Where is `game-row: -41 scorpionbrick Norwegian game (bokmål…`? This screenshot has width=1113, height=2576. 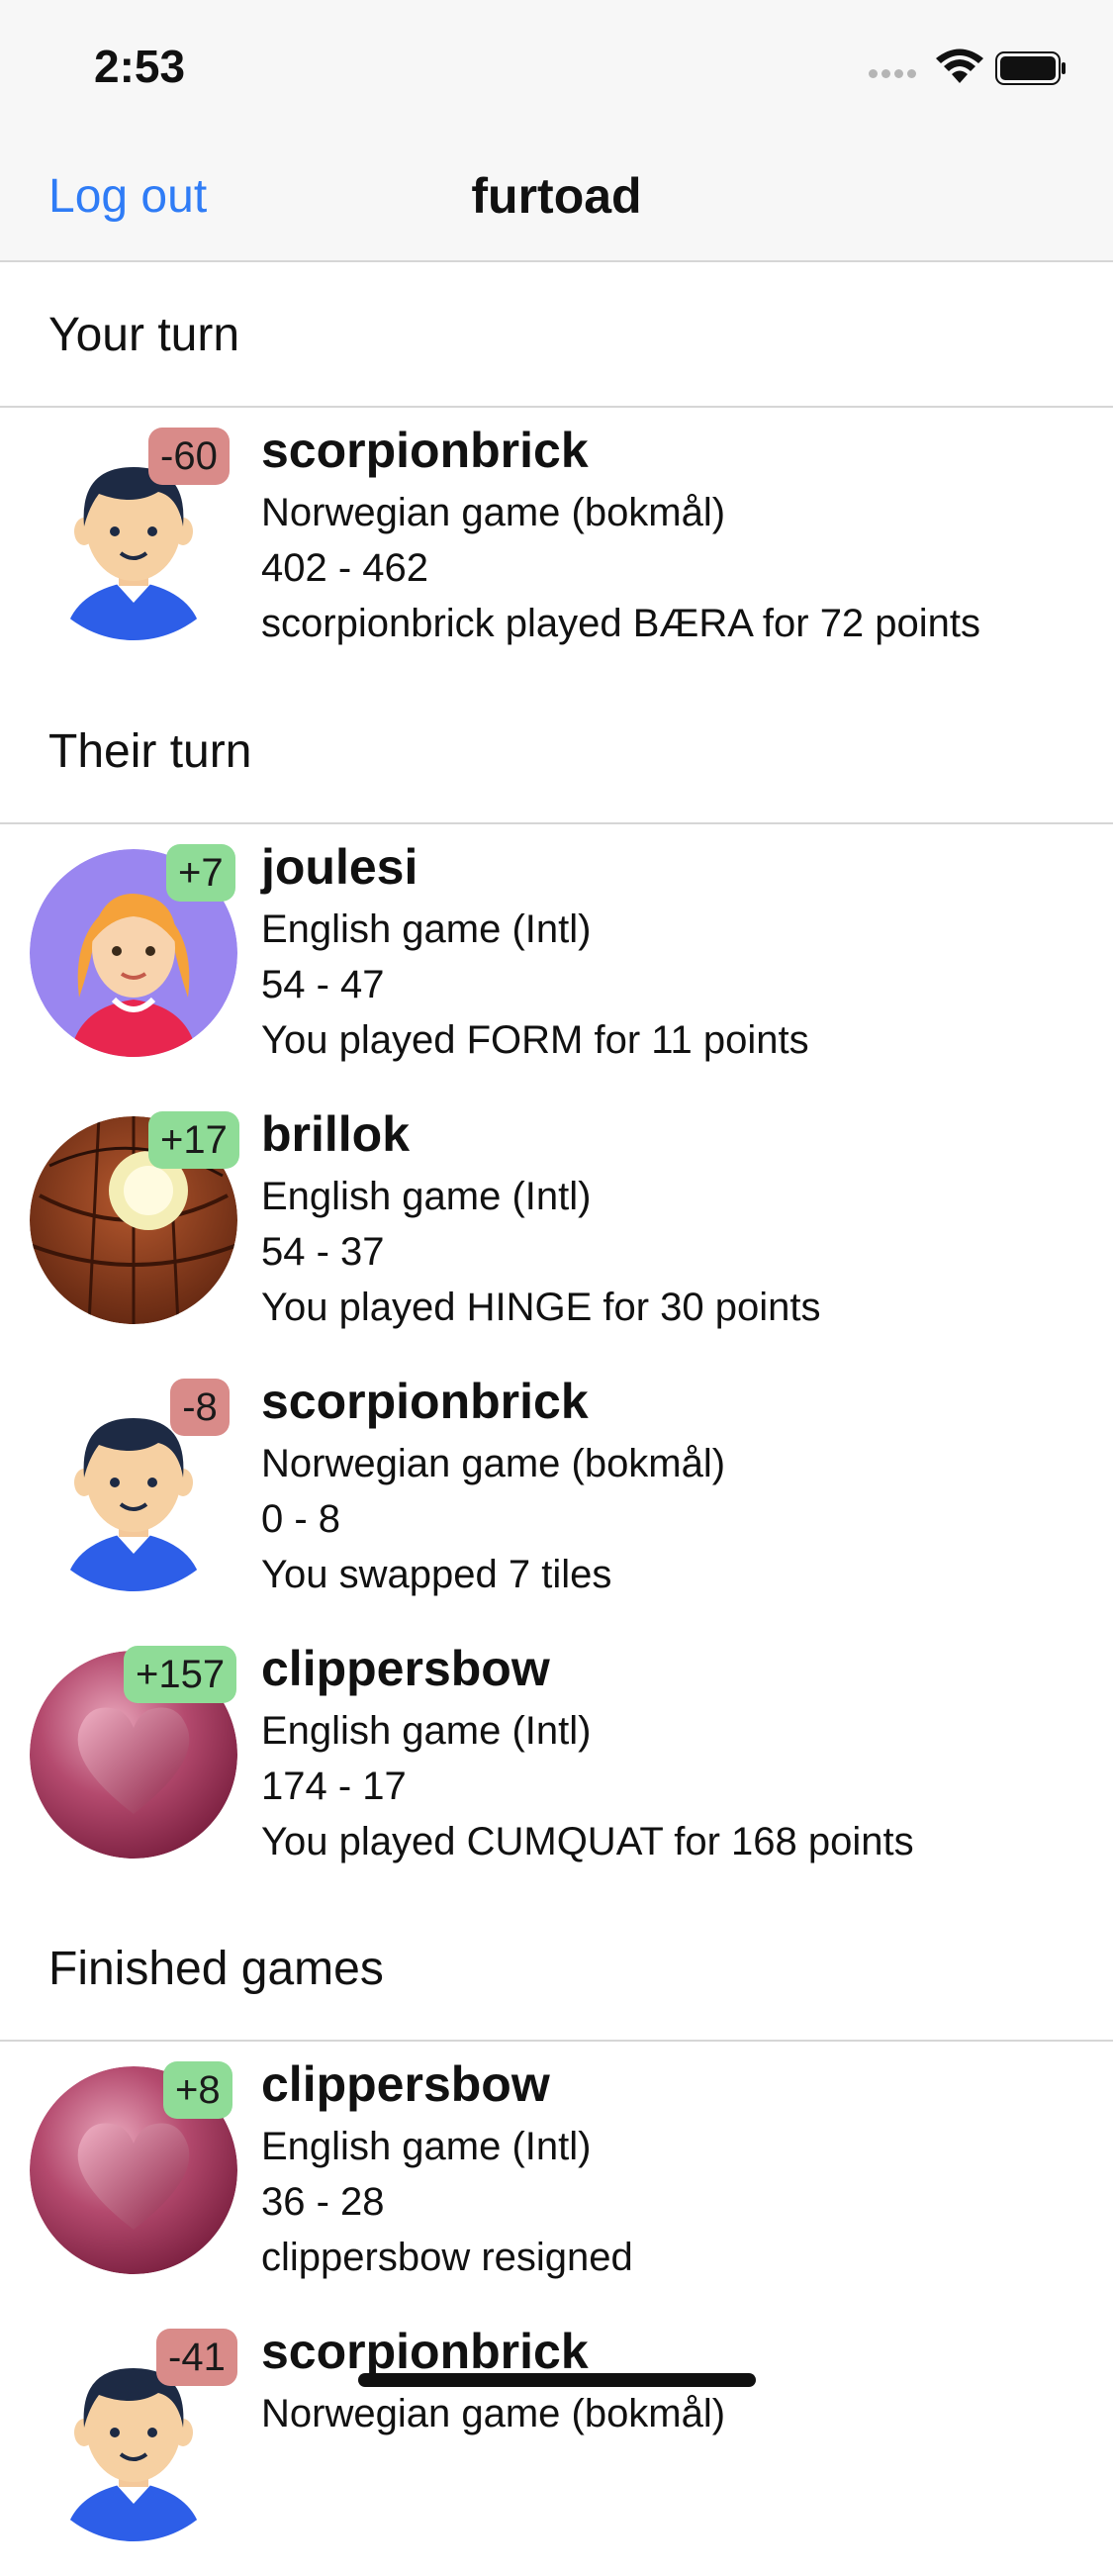 game-row: -41 scorpionbrick Norwegian game (bokmål… is located at coordinates (556, 2442).